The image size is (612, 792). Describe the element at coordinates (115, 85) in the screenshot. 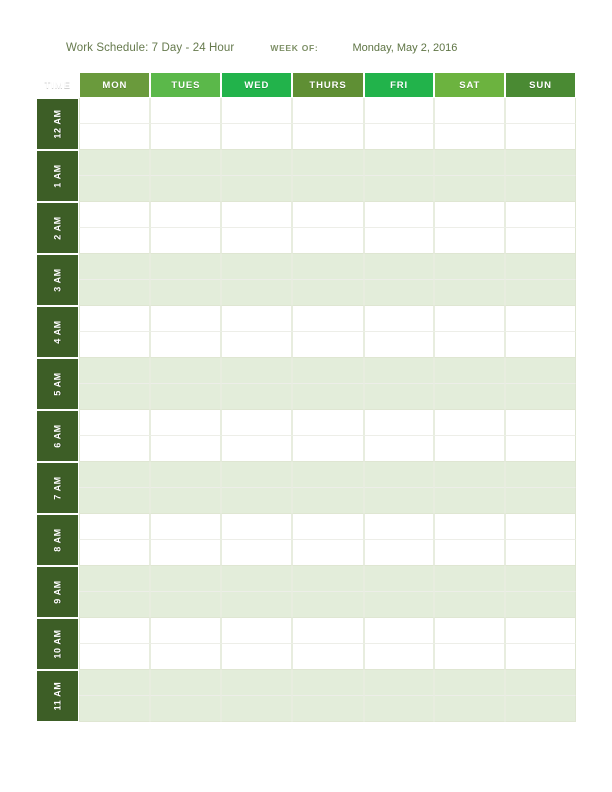

I see `column-header-mon: MON` at that location.